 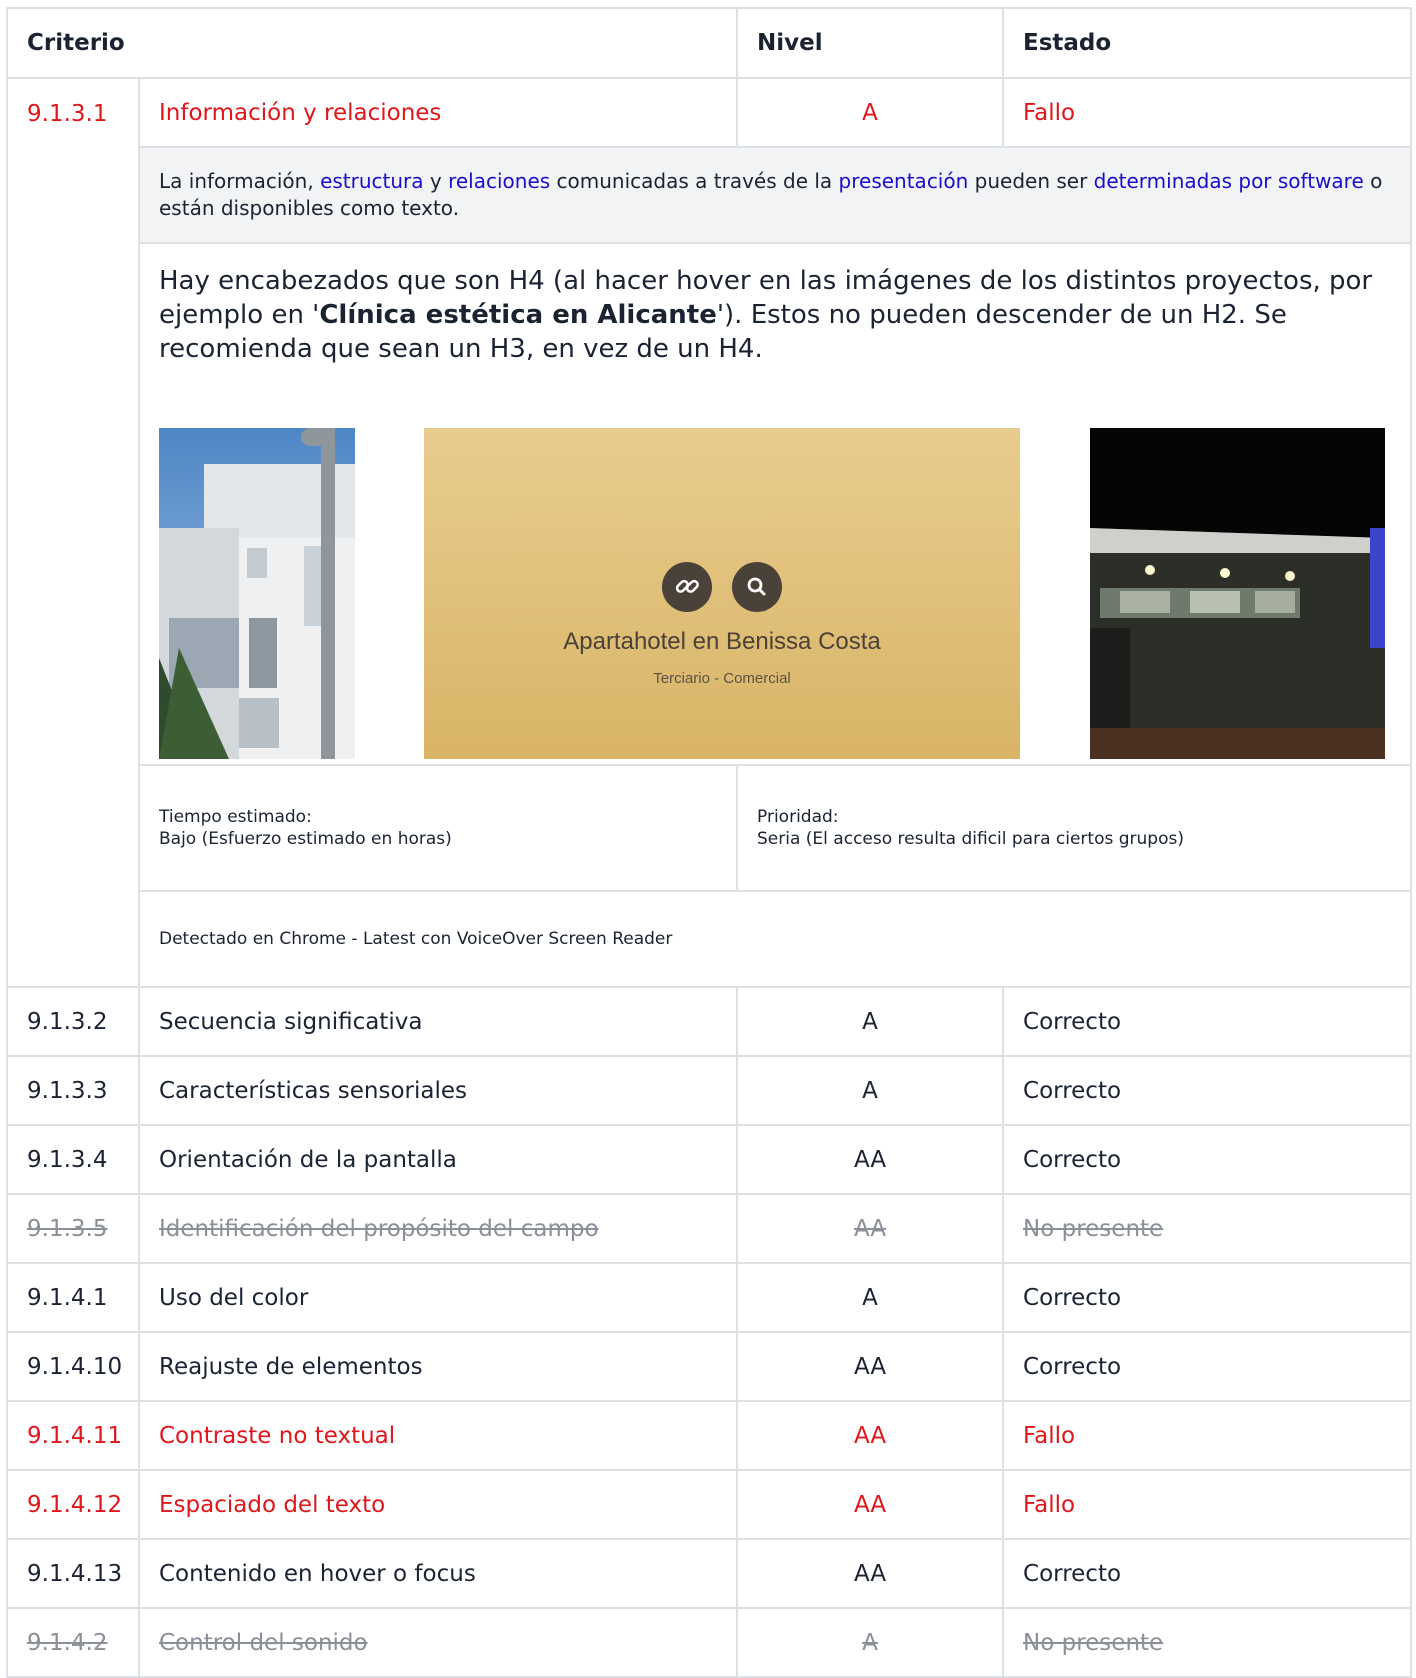 What do you see at coordinates (722, 678) in the screenshot?
I see `project-card-subtitle: Terciario - Comercial` at bounding box center [722, 678].